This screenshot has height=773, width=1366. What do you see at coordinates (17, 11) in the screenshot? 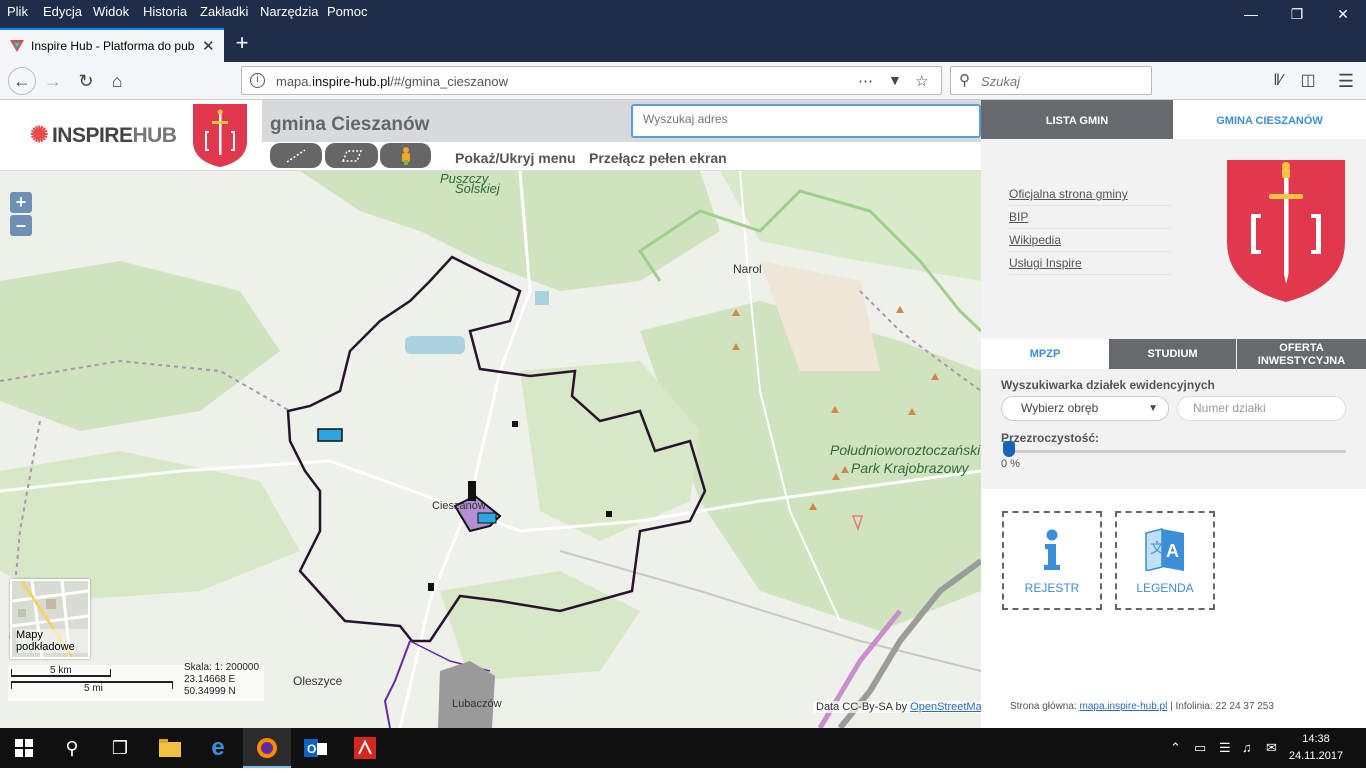
I see `menu-plik: Plik` at bounding box center [17, 11].